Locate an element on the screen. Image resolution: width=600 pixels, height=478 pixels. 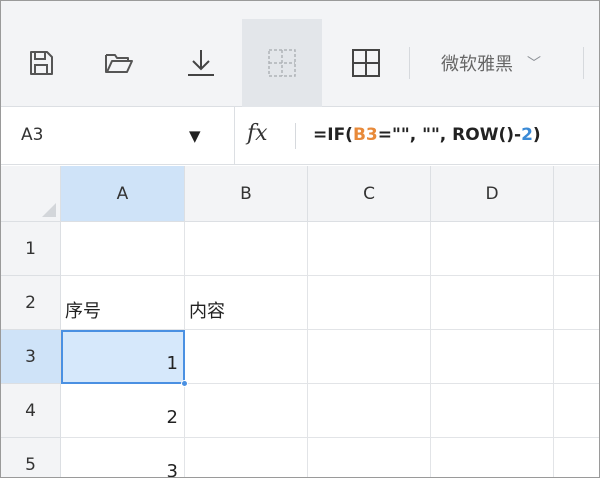
all-borders-button is located at coordinates (366, 63).